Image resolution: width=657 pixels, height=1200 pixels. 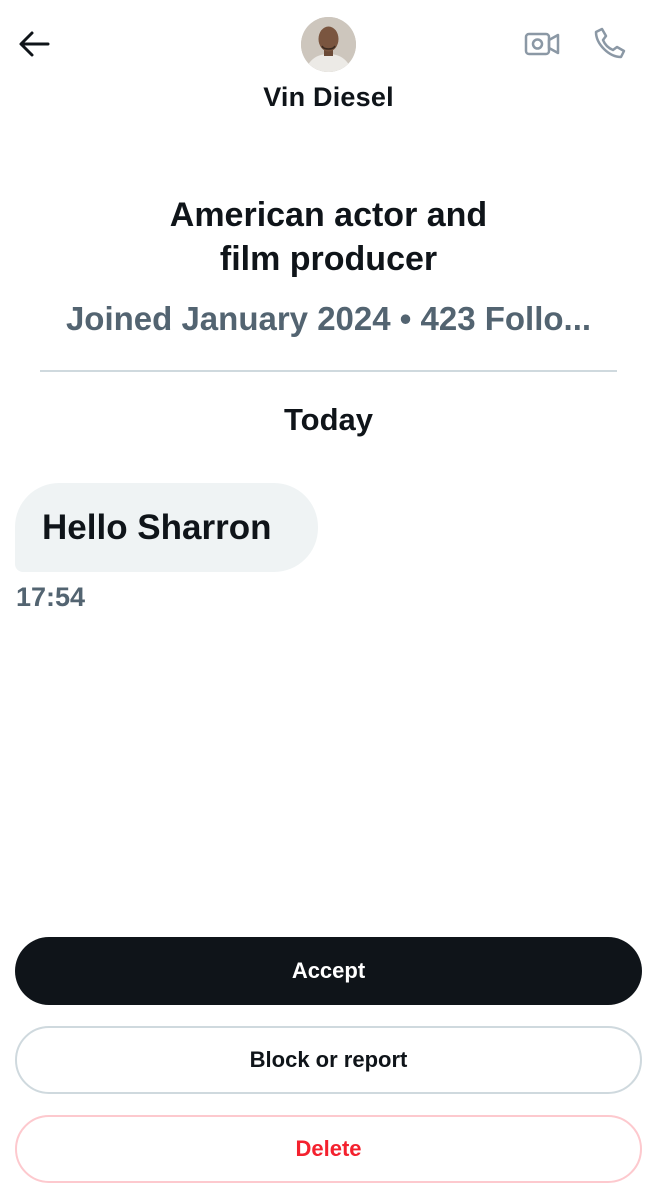 I want to click on block-label: Block or report, so click(x=328, y=1059).